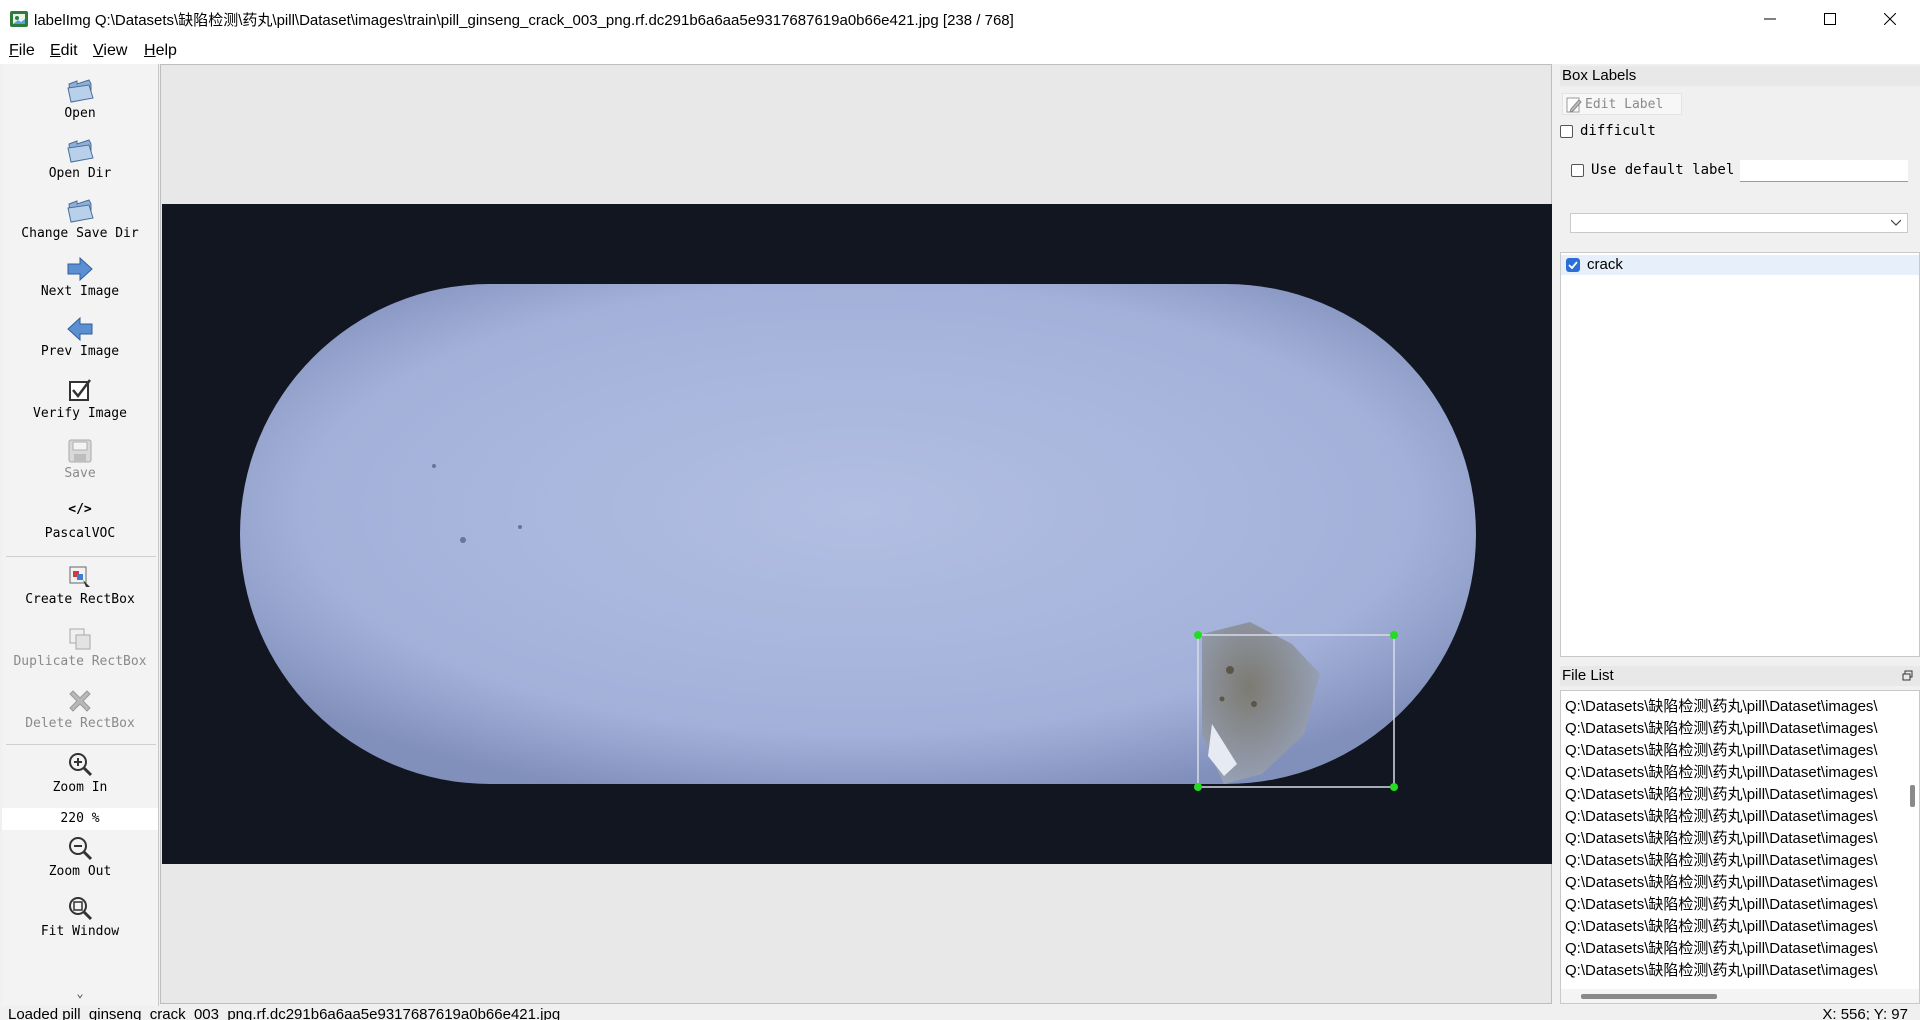 The image size is (1920, 1020). I want to click on save-button: Save, so click(80, 458).